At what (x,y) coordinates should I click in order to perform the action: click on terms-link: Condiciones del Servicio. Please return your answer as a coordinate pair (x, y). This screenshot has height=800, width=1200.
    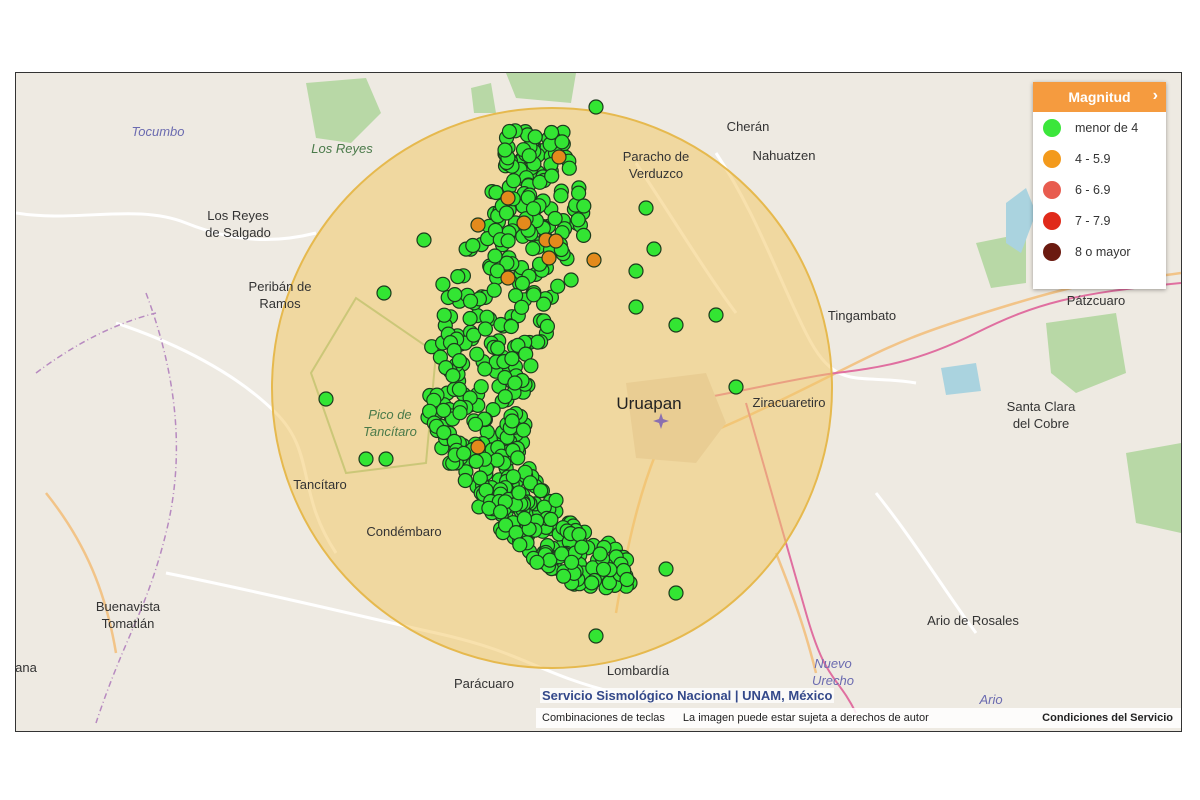
    Looking at the image, I should click on (1107, 718).